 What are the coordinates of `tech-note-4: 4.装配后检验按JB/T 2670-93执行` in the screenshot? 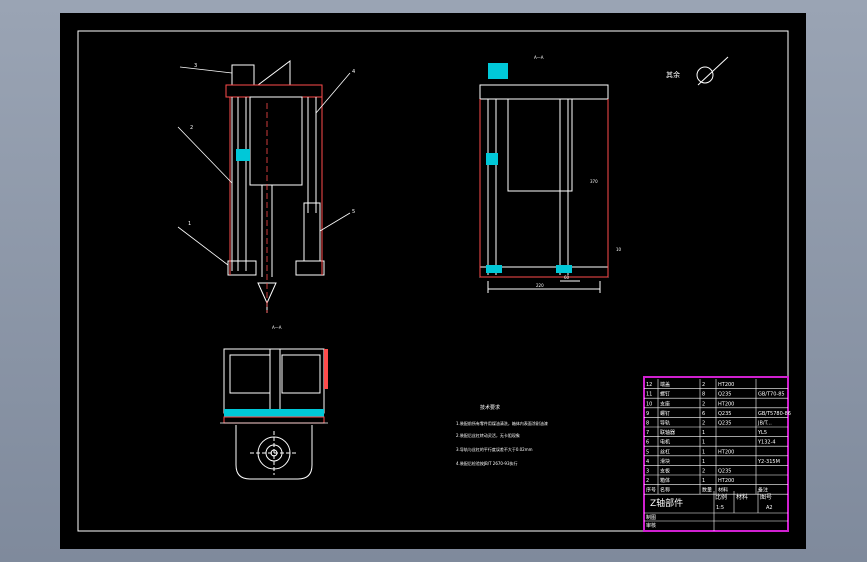 It's located at (487, 463).